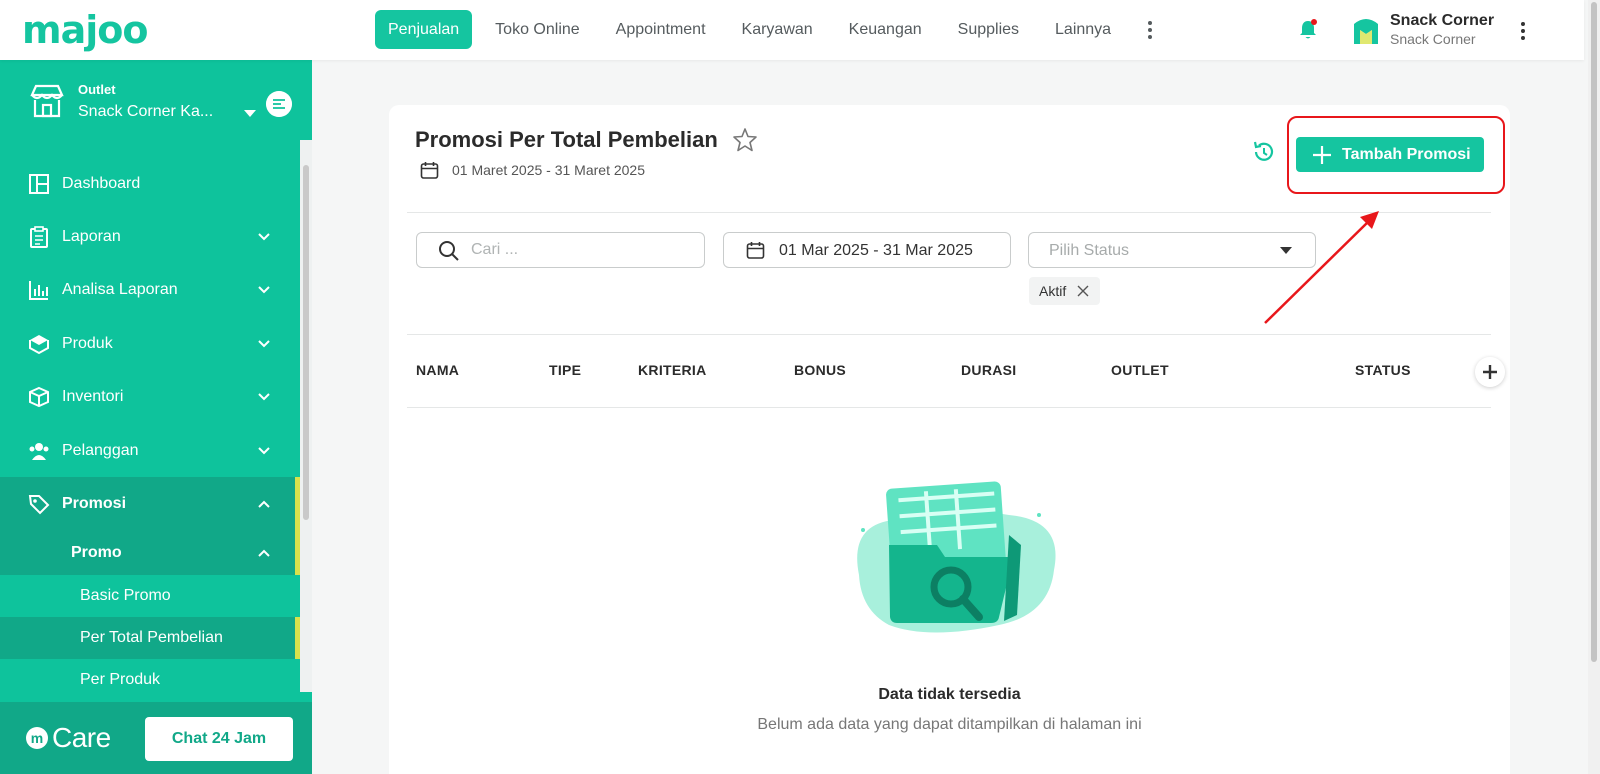  I want to click on box-icon, so click(39, 344).